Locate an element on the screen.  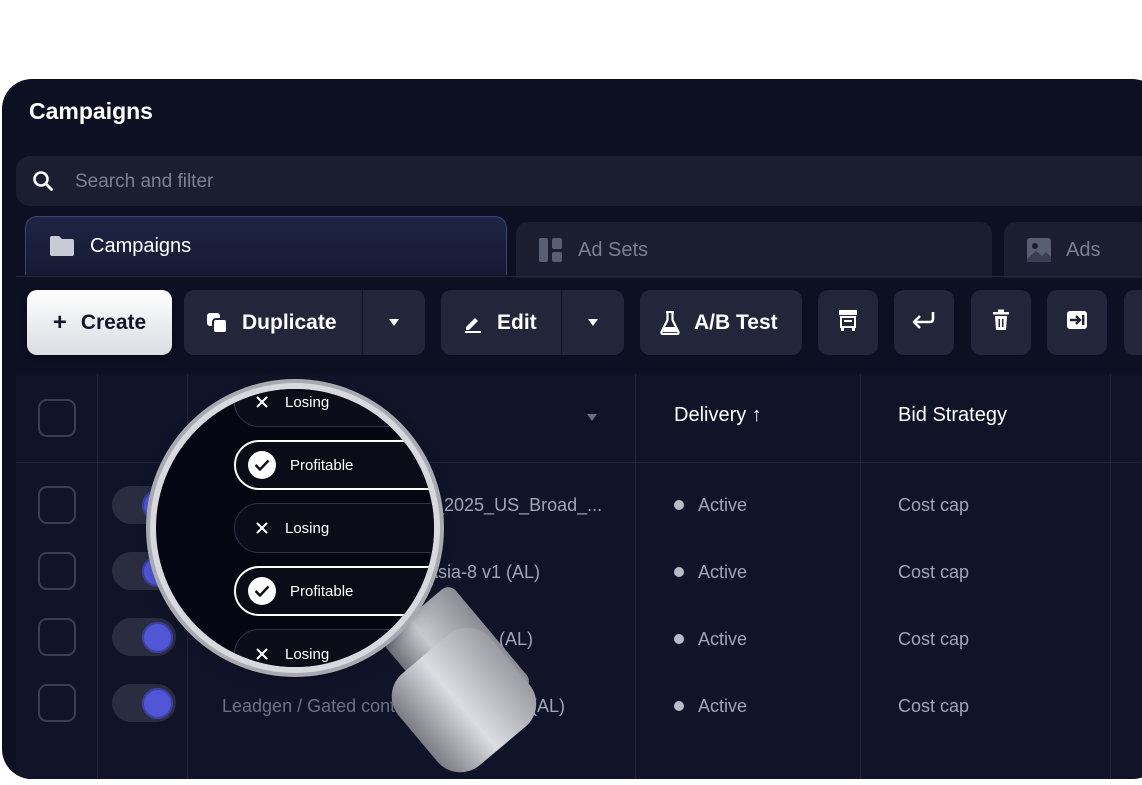
image-icon is located at coordinates (1039, 250).